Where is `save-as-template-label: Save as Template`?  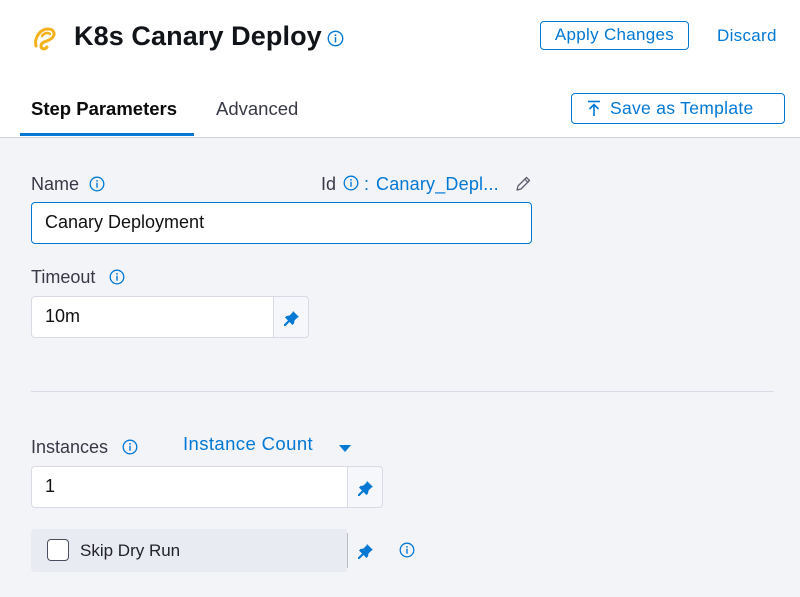
save-as-template-label: Save as Template is located at coordinates (682, 108).